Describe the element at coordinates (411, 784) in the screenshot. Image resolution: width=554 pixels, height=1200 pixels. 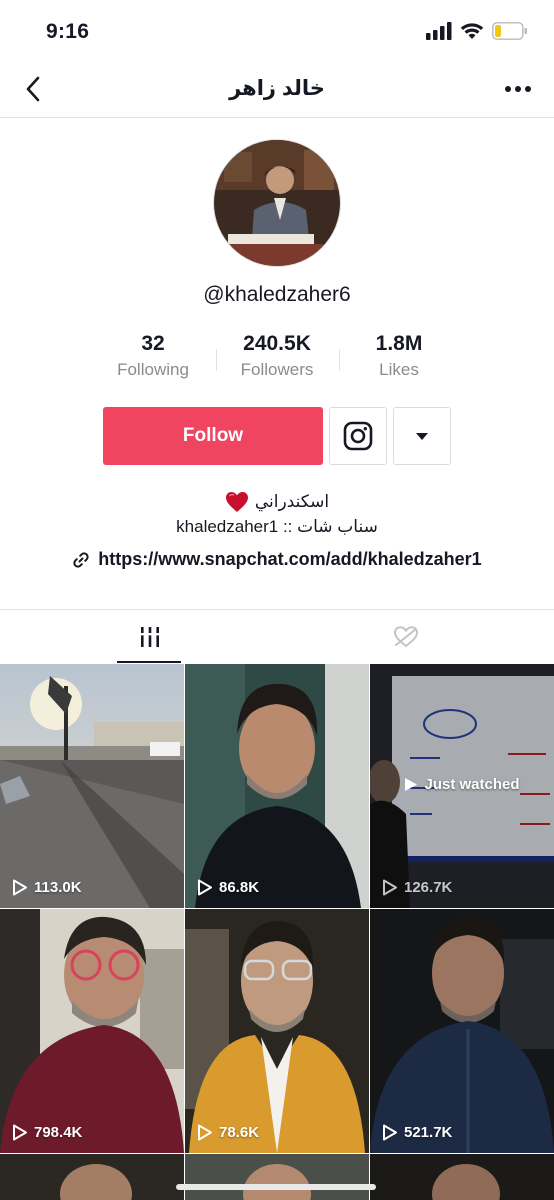
I see `play-filled-icon` at that location.